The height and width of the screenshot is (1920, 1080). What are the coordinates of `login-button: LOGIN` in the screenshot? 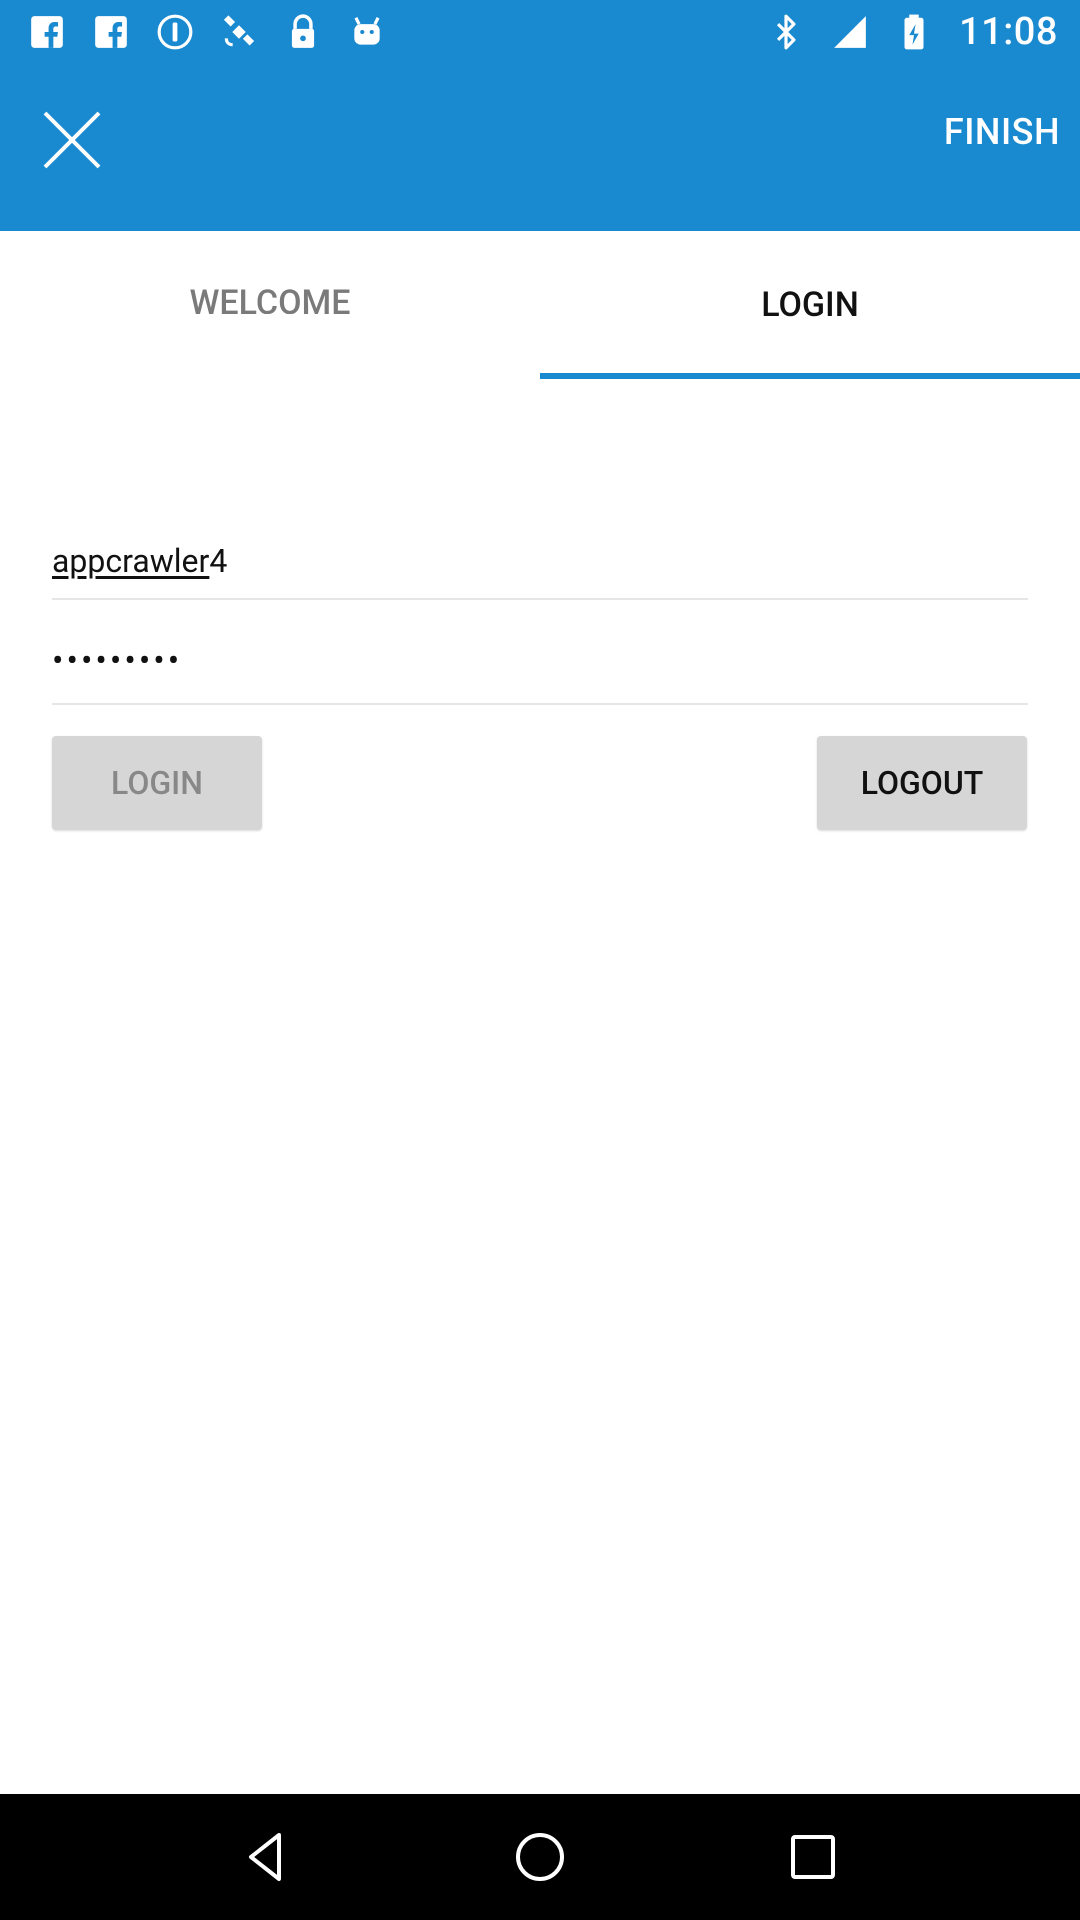 It's located at (157, 783).